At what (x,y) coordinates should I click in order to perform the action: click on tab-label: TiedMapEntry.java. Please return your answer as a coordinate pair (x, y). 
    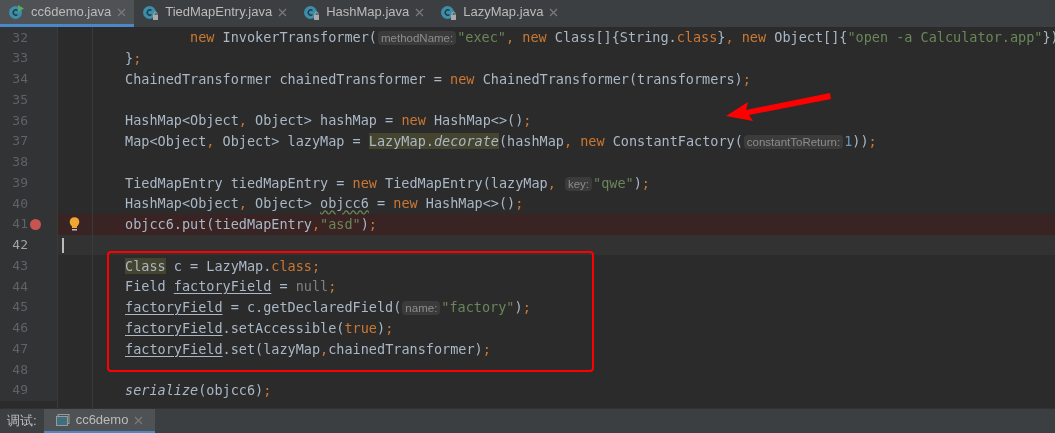
    Looking at the image, I should click on (219, 12).